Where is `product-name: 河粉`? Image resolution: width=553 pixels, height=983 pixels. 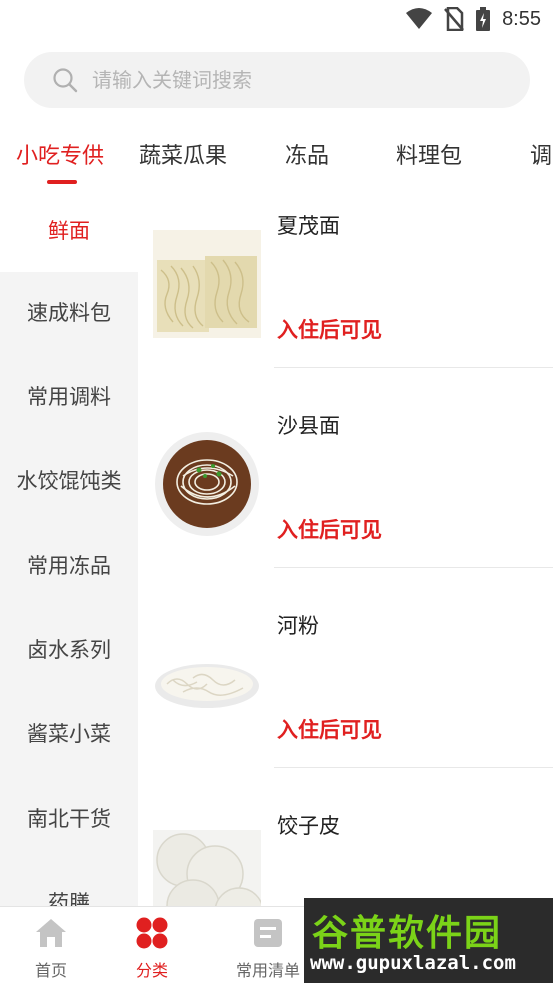 product-name: 河粉 is located at coordinates (298, 626).